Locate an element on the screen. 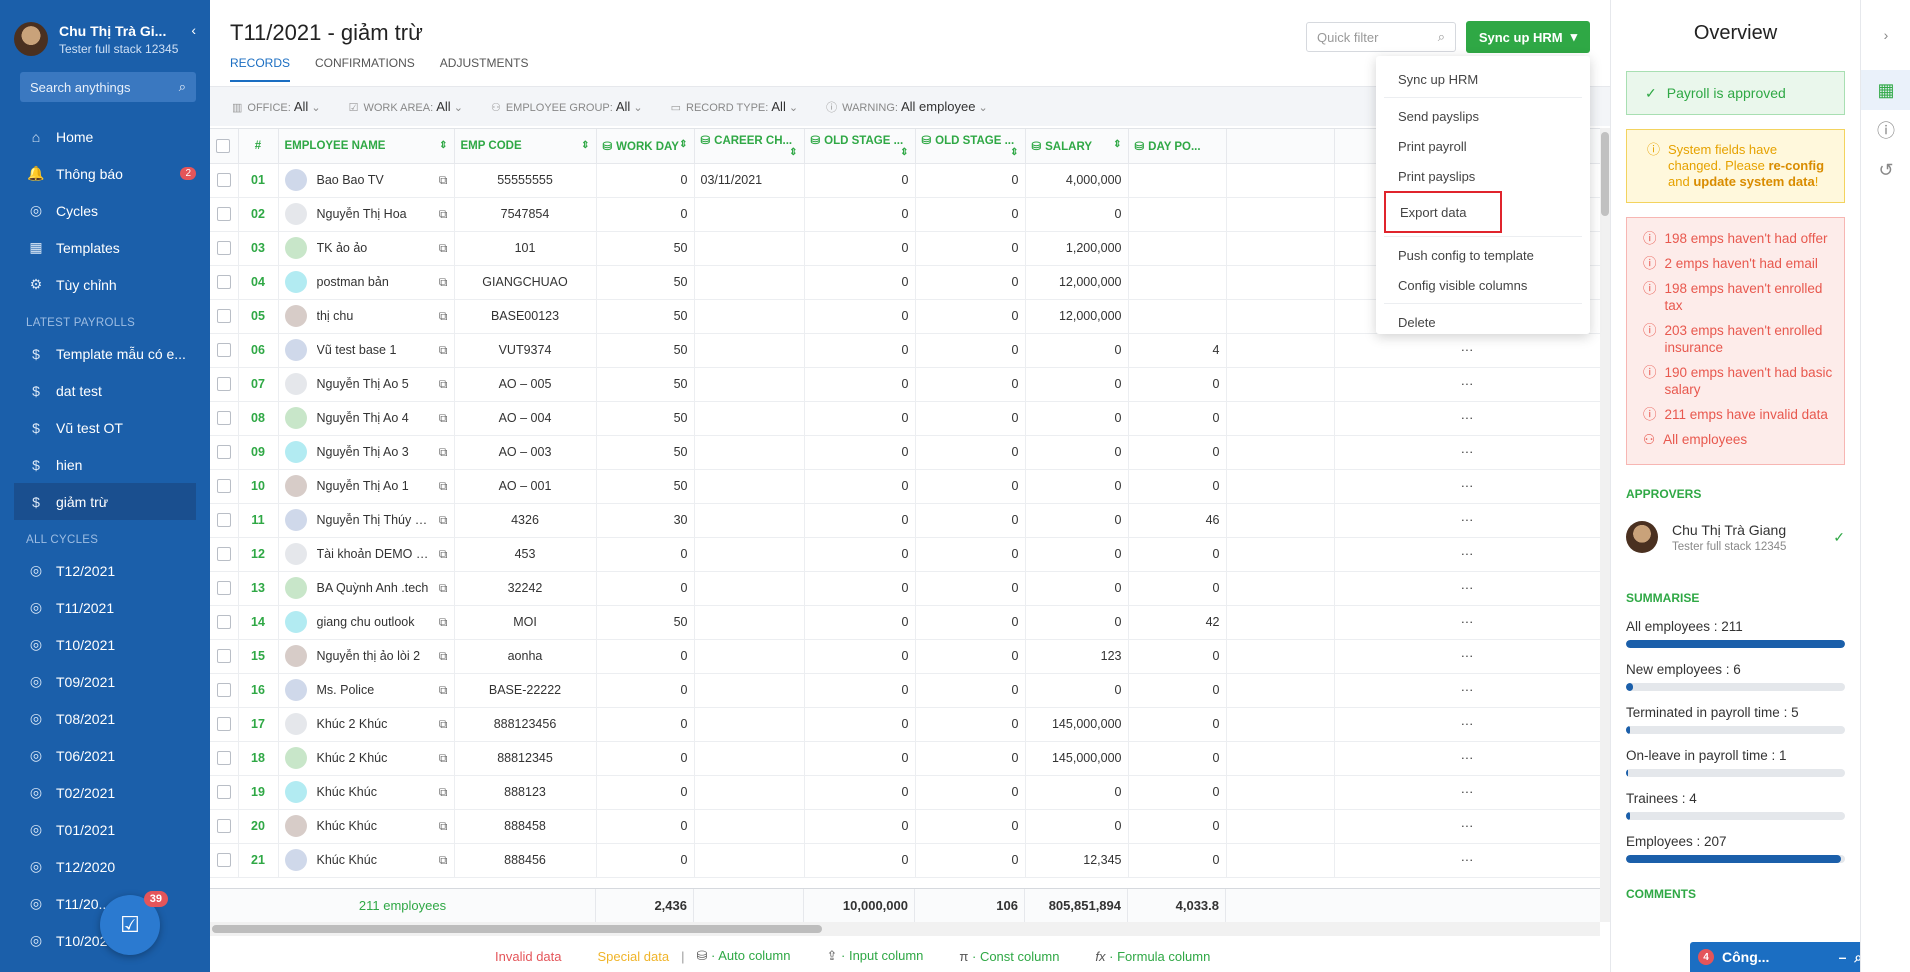 Image resolution: width=1910 pixels, height=972 pixels. sidebar-item-2: ◎ Cycles is located at coordinates (105, 210).